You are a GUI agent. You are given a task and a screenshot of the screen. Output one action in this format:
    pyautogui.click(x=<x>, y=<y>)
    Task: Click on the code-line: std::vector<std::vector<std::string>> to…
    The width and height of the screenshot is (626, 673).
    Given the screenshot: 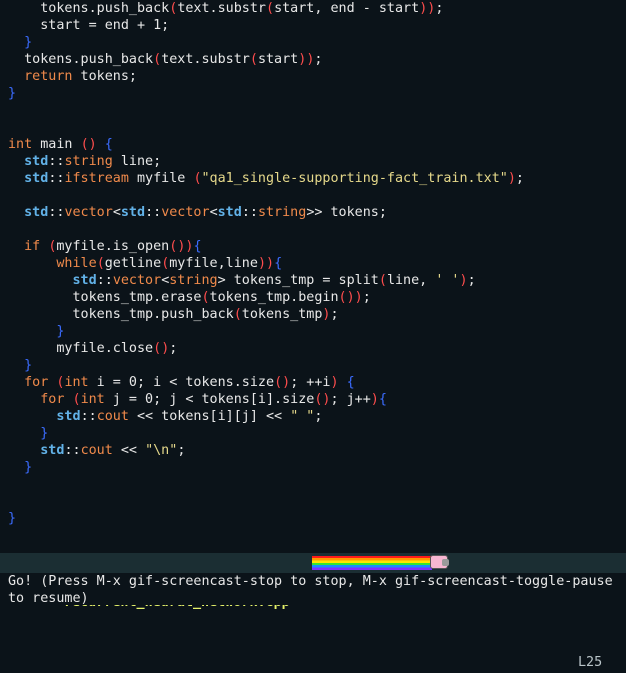 What is the action you would take?
    pyautogui.click(x=197, y=212)
    